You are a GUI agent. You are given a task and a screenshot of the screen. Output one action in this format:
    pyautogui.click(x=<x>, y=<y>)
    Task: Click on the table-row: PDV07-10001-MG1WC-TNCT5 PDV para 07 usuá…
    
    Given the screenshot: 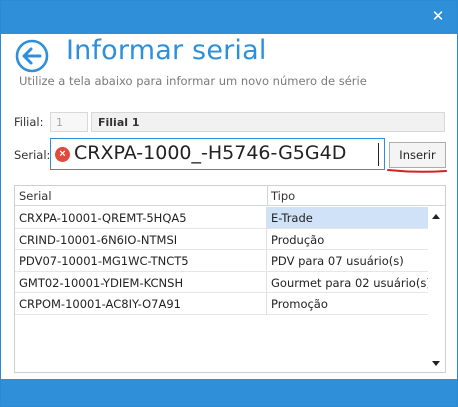 What is the action you would take?
    pyautogui.click(x=221, y=261)
    